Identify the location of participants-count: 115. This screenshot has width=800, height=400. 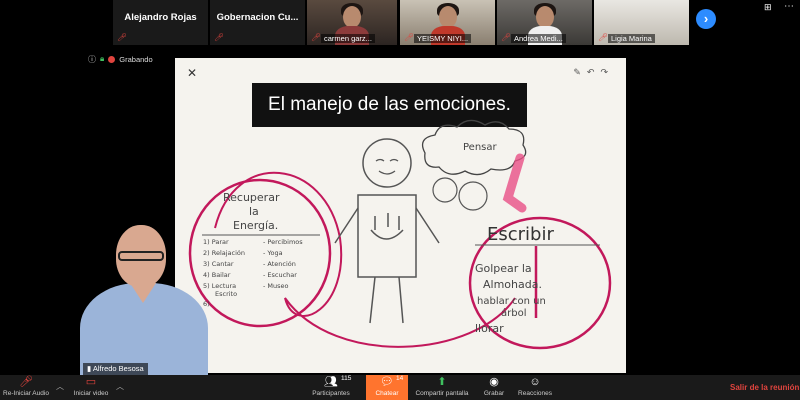
(346, 378).